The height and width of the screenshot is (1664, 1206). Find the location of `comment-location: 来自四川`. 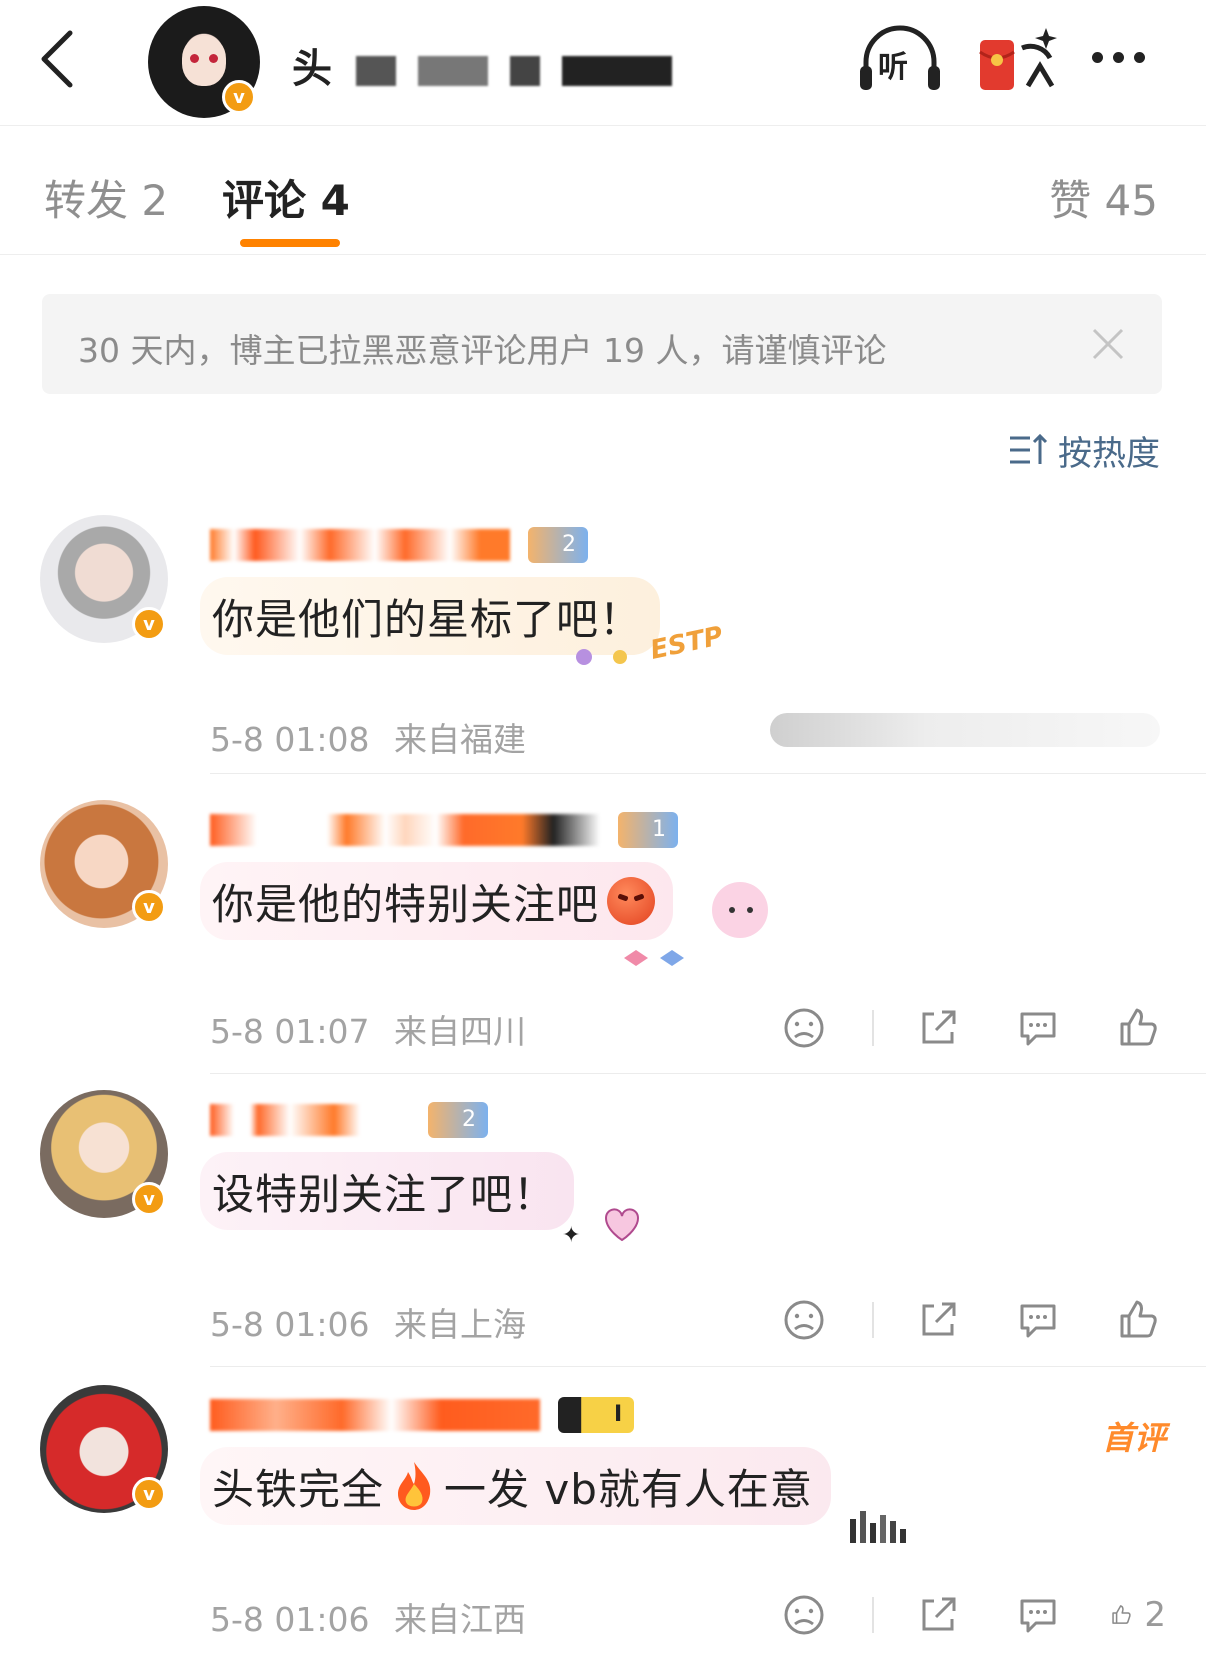

comment-location: 来自四川 is located at coordinates (460, 1031).